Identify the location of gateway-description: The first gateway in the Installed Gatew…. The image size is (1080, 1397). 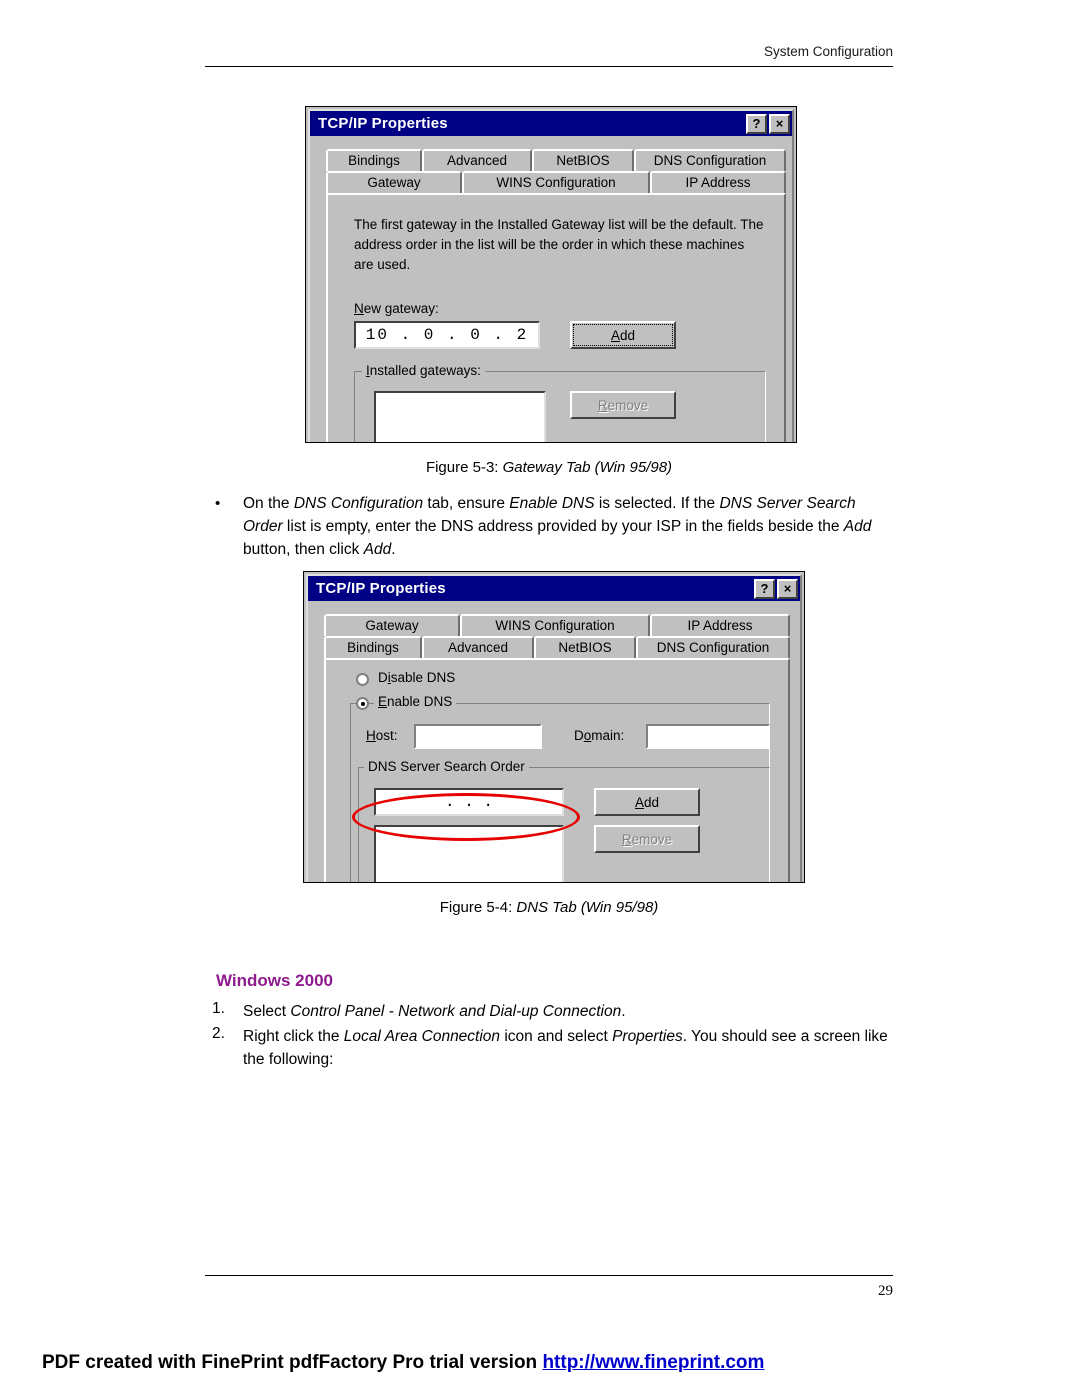
(559, 244).